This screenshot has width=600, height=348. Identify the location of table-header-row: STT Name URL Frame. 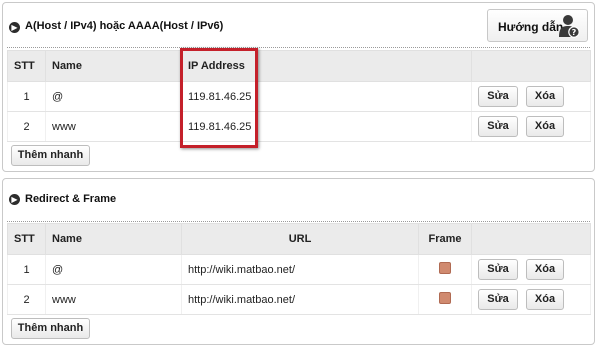
(299, 239).